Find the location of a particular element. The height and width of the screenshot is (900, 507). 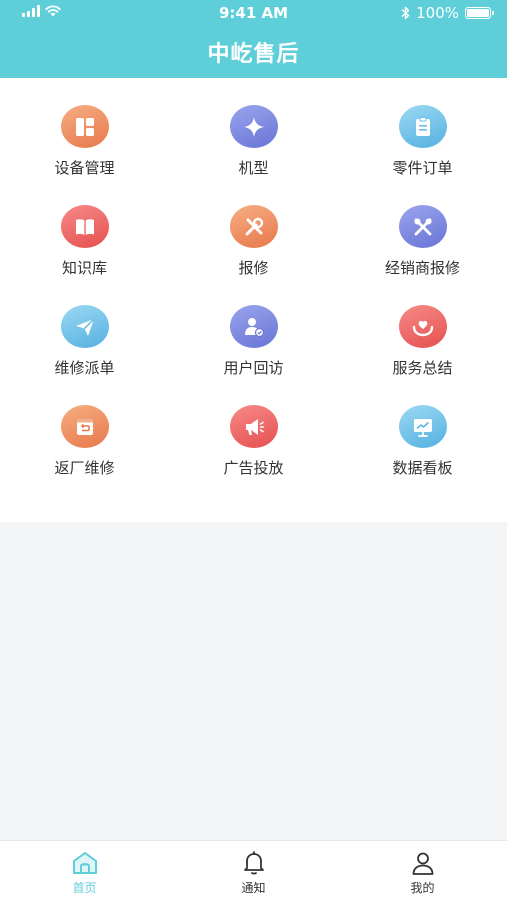

repair-report-icon is located at coordinates (253, 226).